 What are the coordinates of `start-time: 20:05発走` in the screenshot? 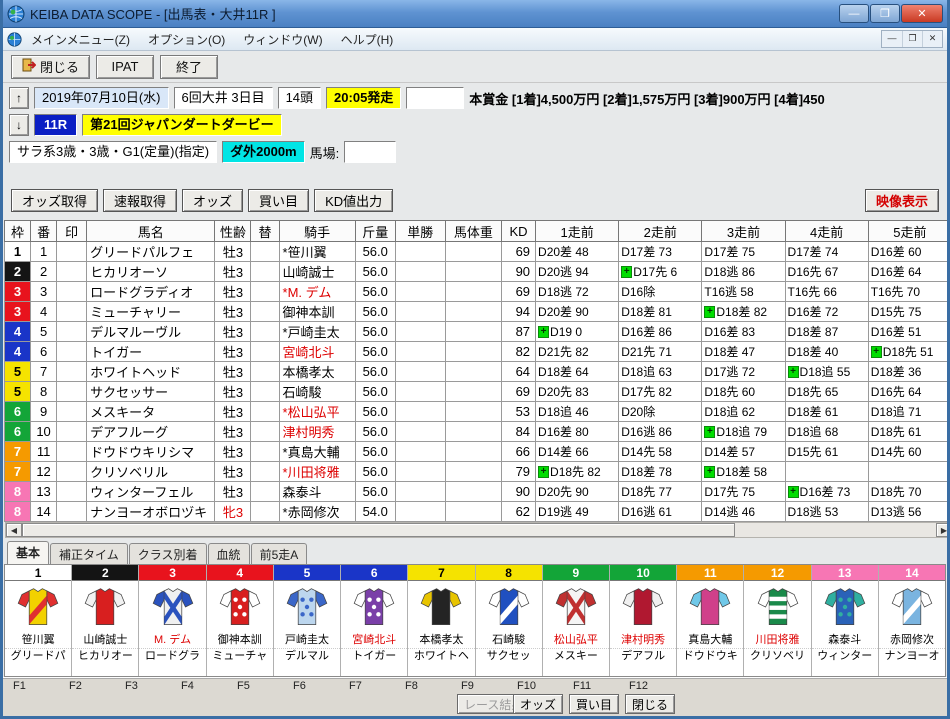 It's located at (364, 98).